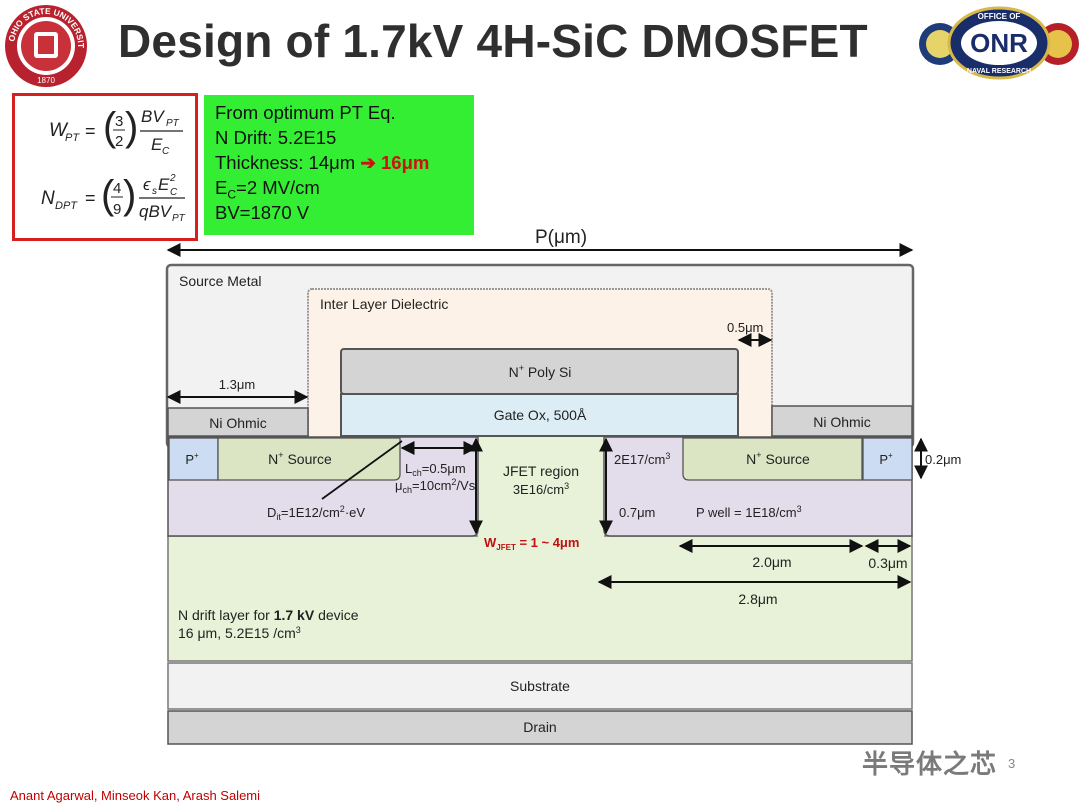 This screenshot has height=810, width=1080. What do you see at coordinates (771, 562) in the screenshot?
I see `dim-2-0-label: 2.0μm` at bounding box center [771, 562].